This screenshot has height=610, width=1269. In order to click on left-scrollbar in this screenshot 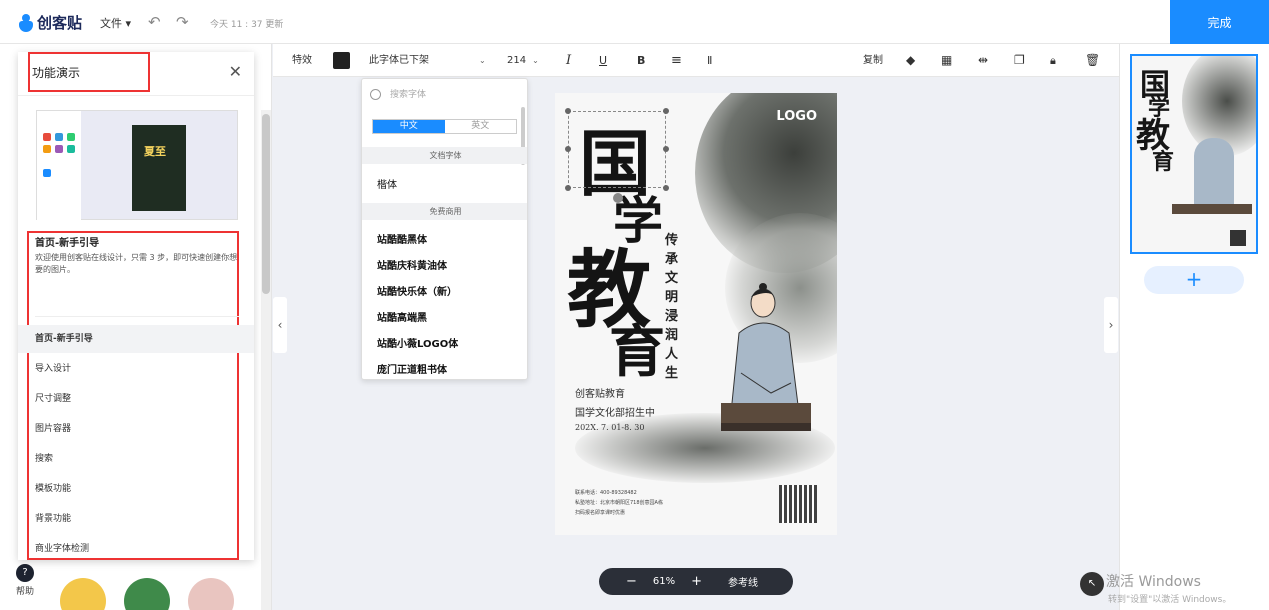, I will do `click(266, 360)`.